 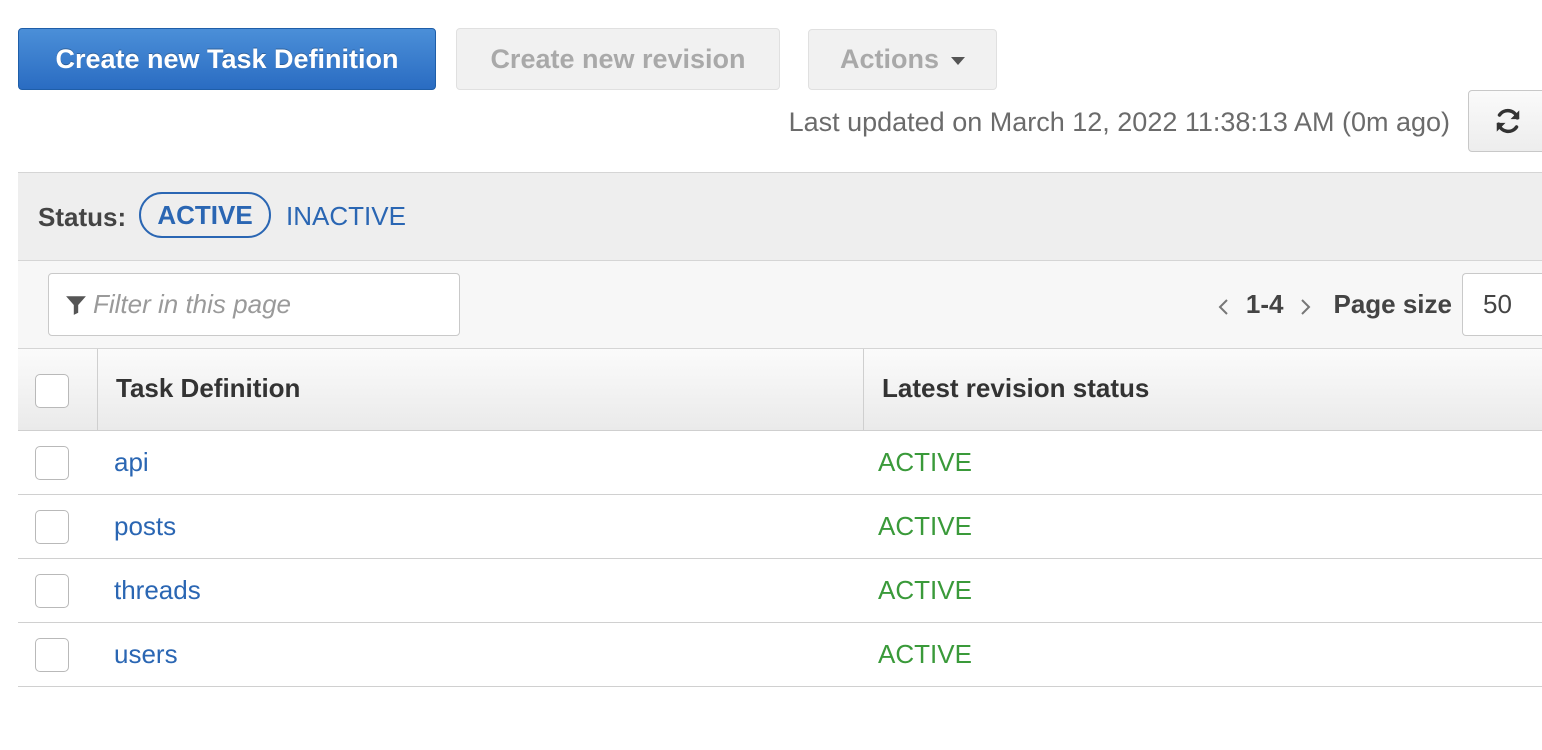 I want to click on task-definition-link: threads, so click(x=157, y=590).